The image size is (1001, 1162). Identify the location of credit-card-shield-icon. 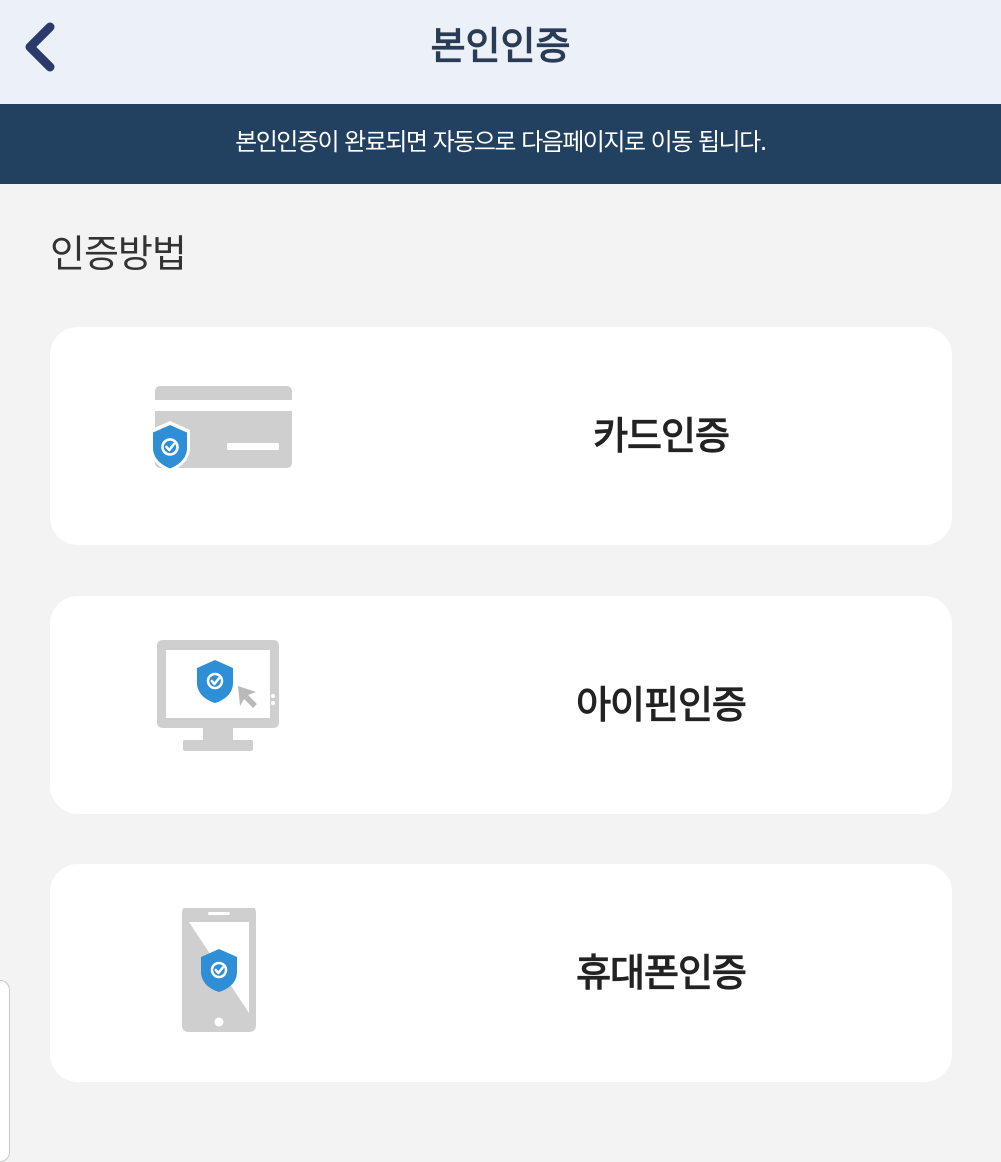
(221, 429).